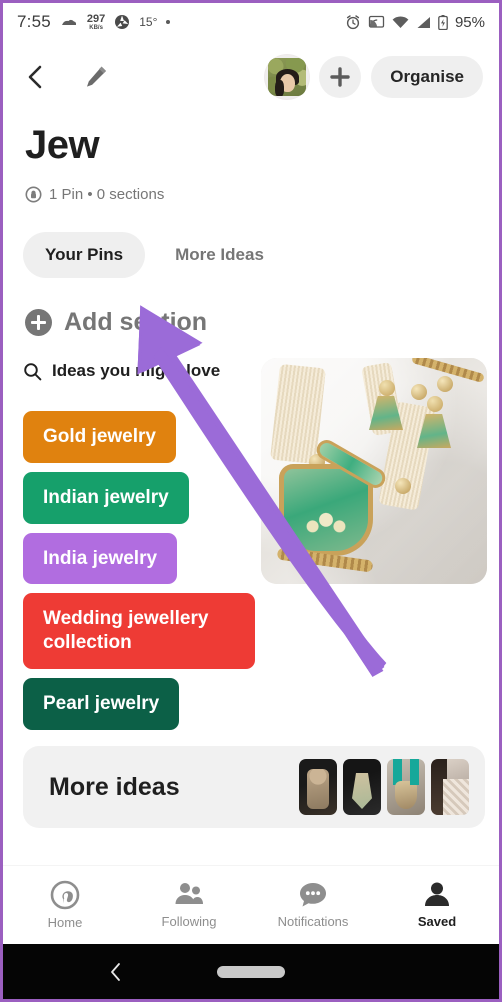 Image resolution: width=502 pixels, height=1002 pixels. I want to click on network-speed: 297 KB/s, so click(96, 21).